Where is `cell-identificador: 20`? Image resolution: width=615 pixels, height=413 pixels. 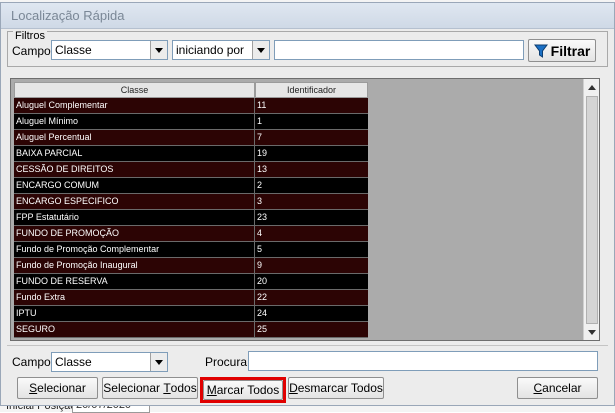
cell-identificador: 20 is located at coordinates (262, 281).